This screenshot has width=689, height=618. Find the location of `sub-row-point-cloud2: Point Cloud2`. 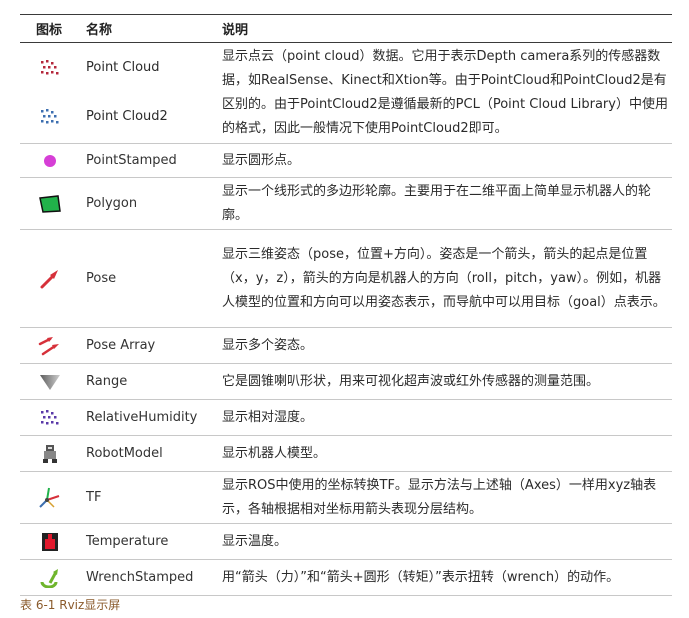

sub-row-point-cloud2: Point Cloud2 is located at coordinates (118, 116).